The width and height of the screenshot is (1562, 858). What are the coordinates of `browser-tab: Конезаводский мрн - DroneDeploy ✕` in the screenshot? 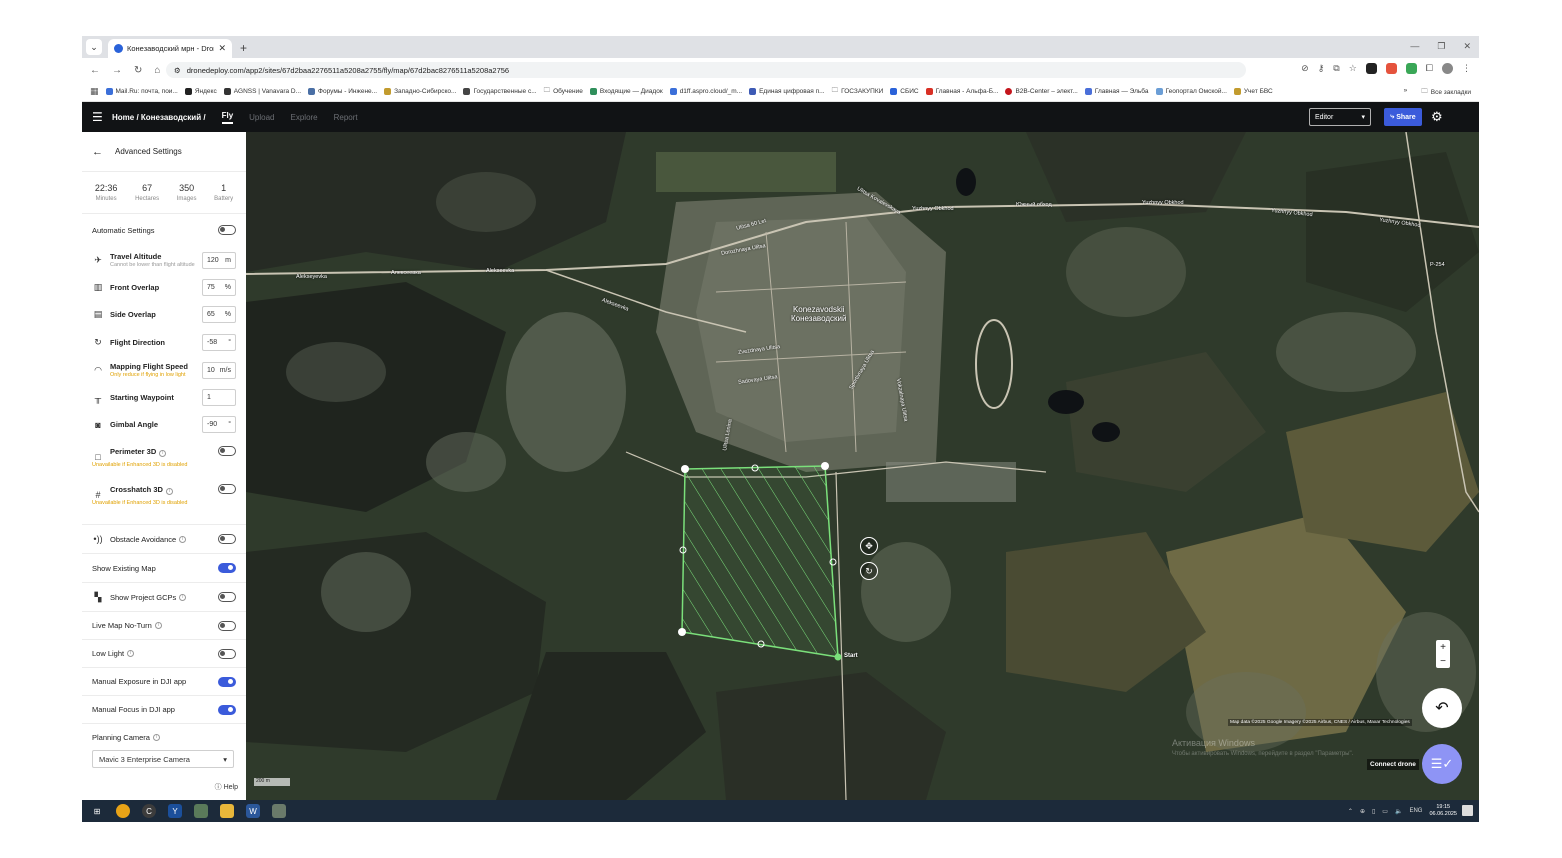 It's located at (170, 48).